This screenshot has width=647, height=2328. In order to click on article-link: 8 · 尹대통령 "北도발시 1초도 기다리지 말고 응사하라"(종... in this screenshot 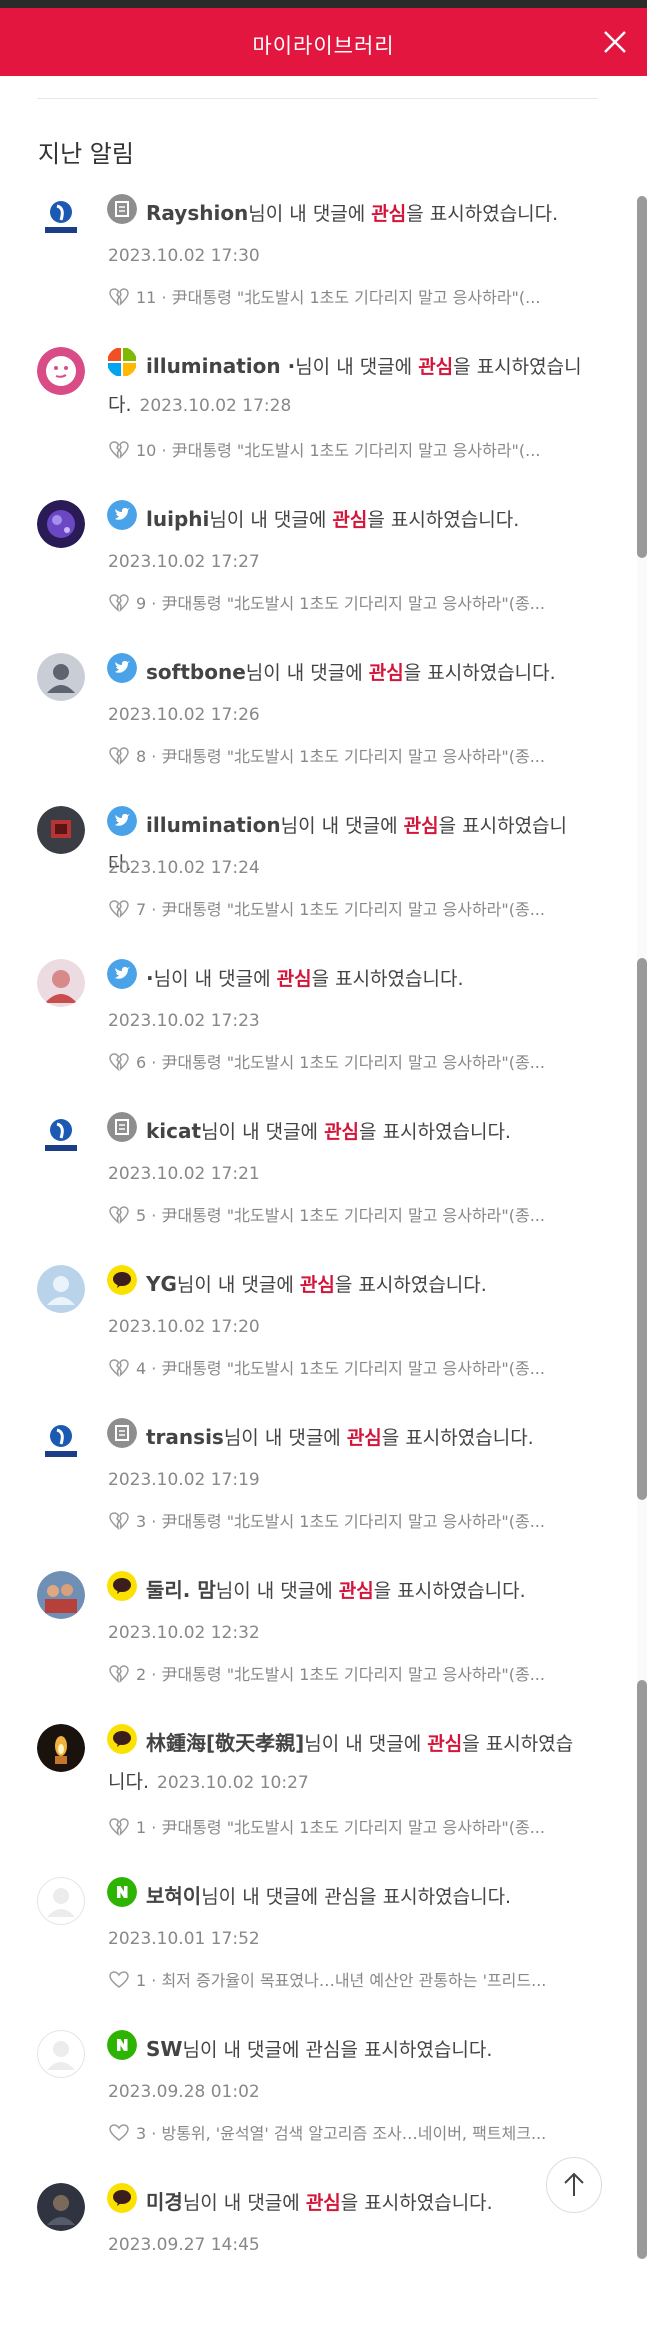, I will do `click(353, 755)`.